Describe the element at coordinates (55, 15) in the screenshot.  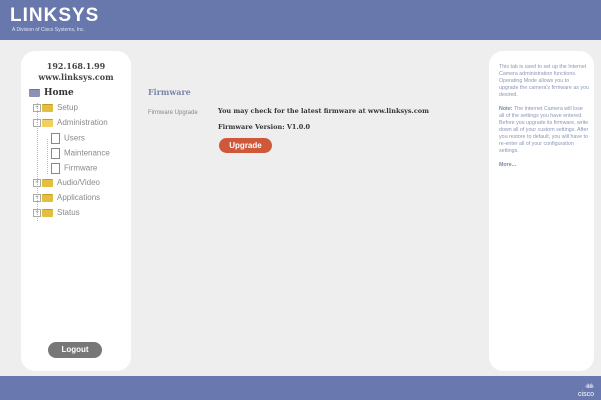
I see `linksys-logo: LINKSYS` at that location.